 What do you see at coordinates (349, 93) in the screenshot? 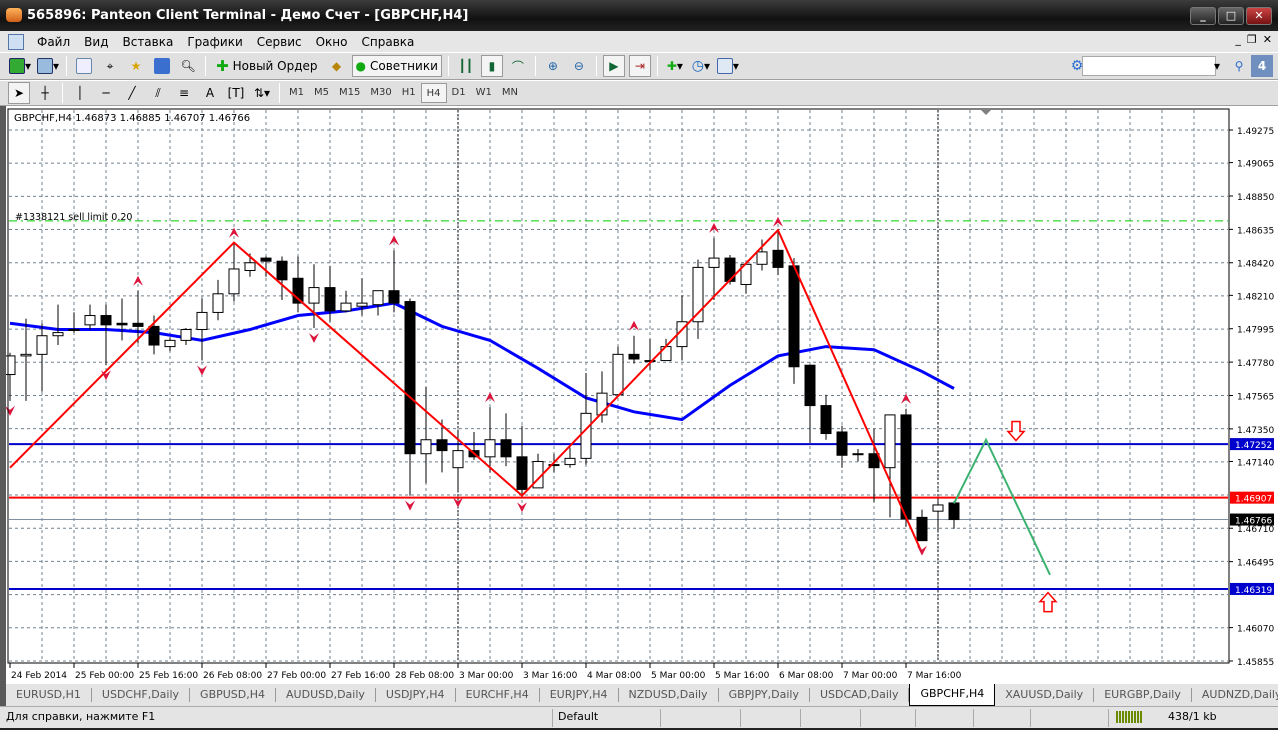
I see `timeframe-m15: M15` at bounding box center [349, 93].